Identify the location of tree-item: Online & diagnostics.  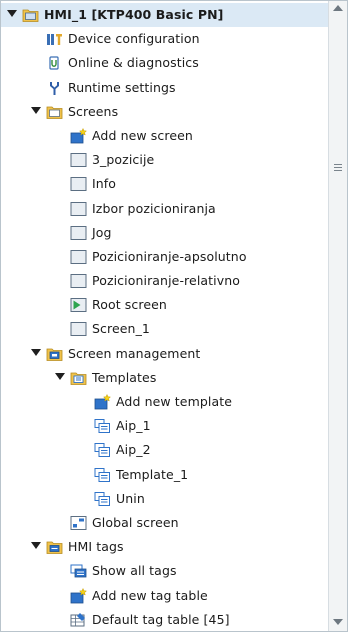
(164, 63).